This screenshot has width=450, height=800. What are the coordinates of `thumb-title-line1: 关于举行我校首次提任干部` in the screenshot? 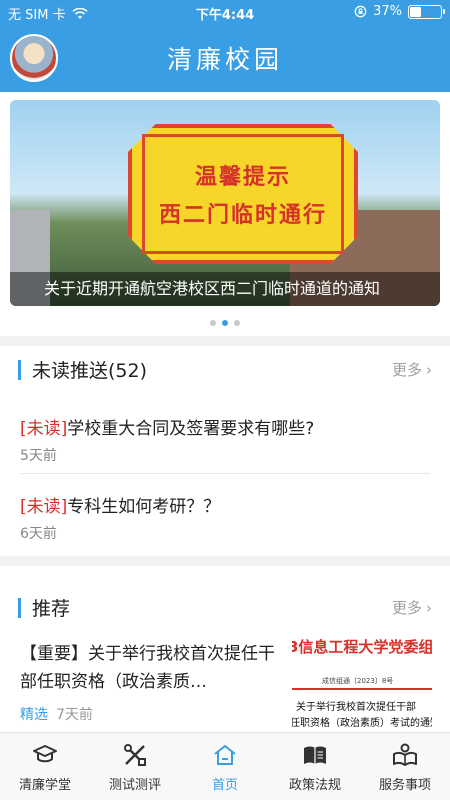 It's located at (356, 707).